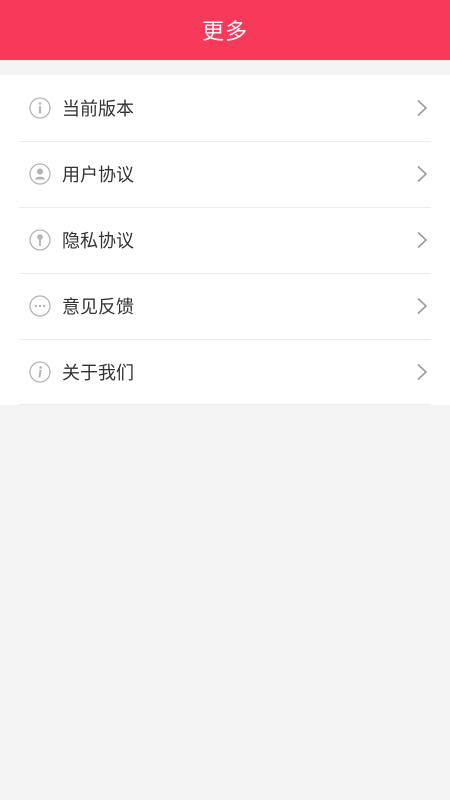 Image resolution: width=450 pixels, height=800 pixels. I want to click on menu-item-feedback: 意见反馈, so click(225, 306).